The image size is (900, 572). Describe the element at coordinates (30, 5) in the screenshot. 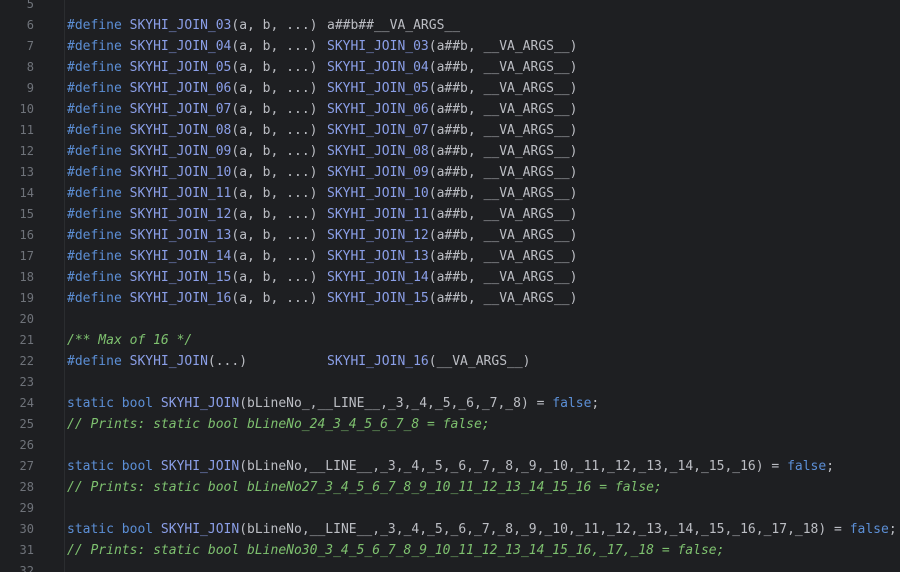

I see `line-number: 5` at that location.